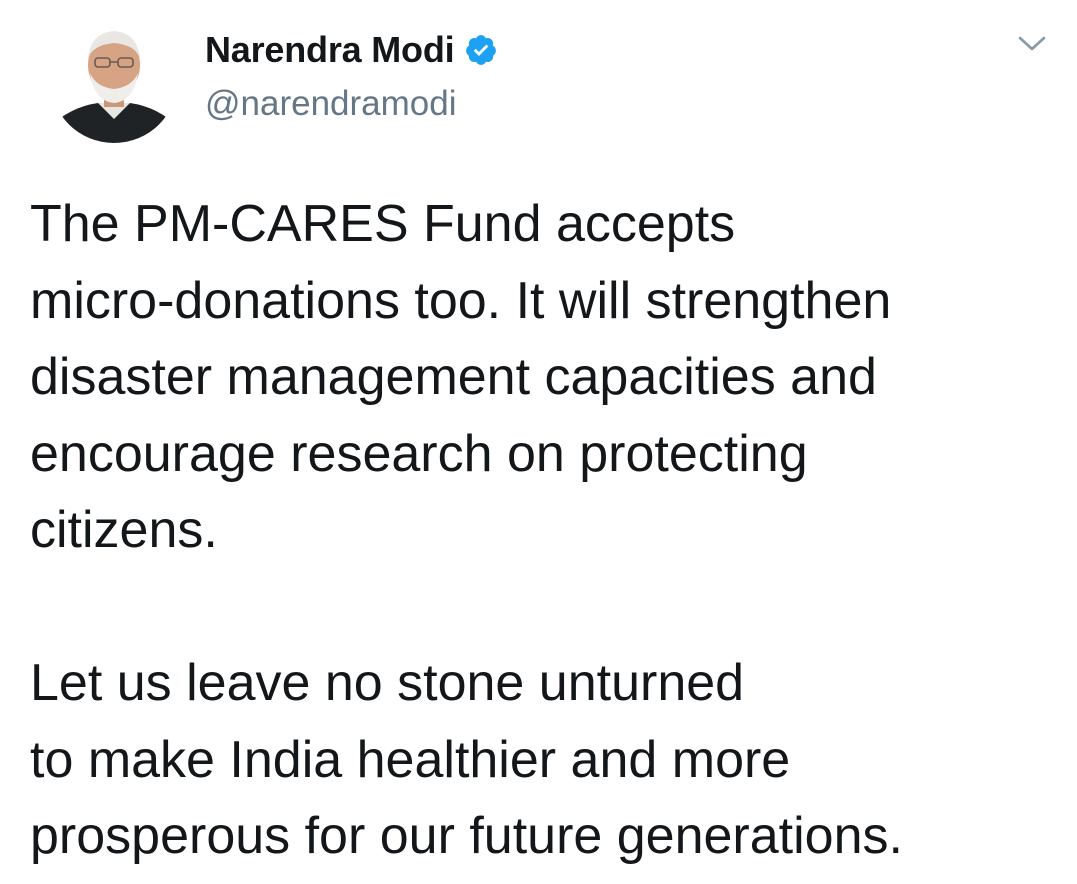  What do you see at coordinates (331, 104) in the screenshot?
I see `author-handle: @narendramodi` at bounding box center [331, 104].